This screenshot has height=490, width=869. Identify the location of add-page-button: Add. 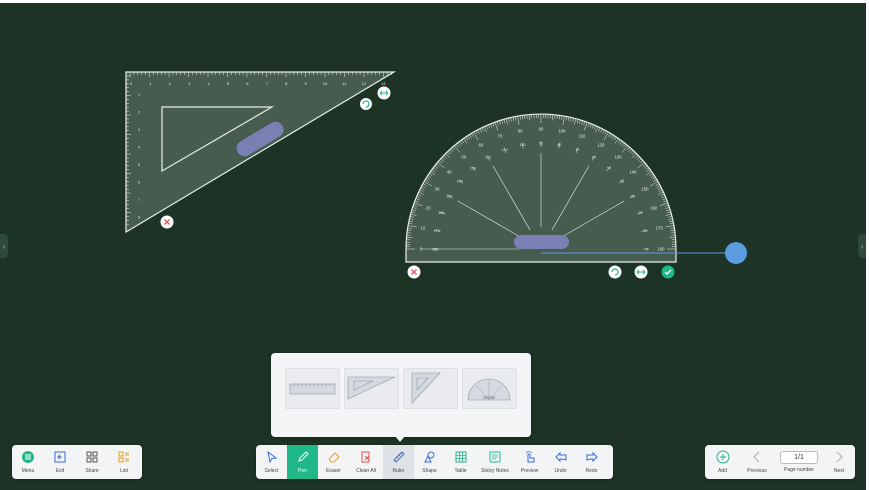
(722, 462).